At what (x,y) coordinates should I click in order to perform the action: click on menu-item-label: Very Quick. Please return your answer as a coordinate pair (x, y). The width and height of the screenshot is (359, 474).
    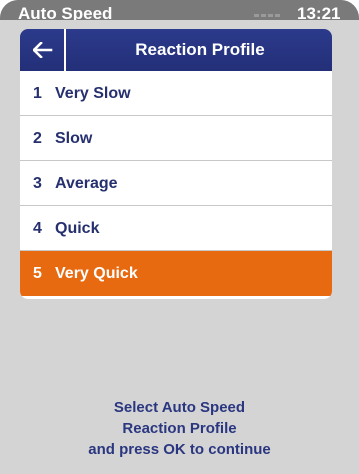
    Looking at the image, I should click on (96, 273).